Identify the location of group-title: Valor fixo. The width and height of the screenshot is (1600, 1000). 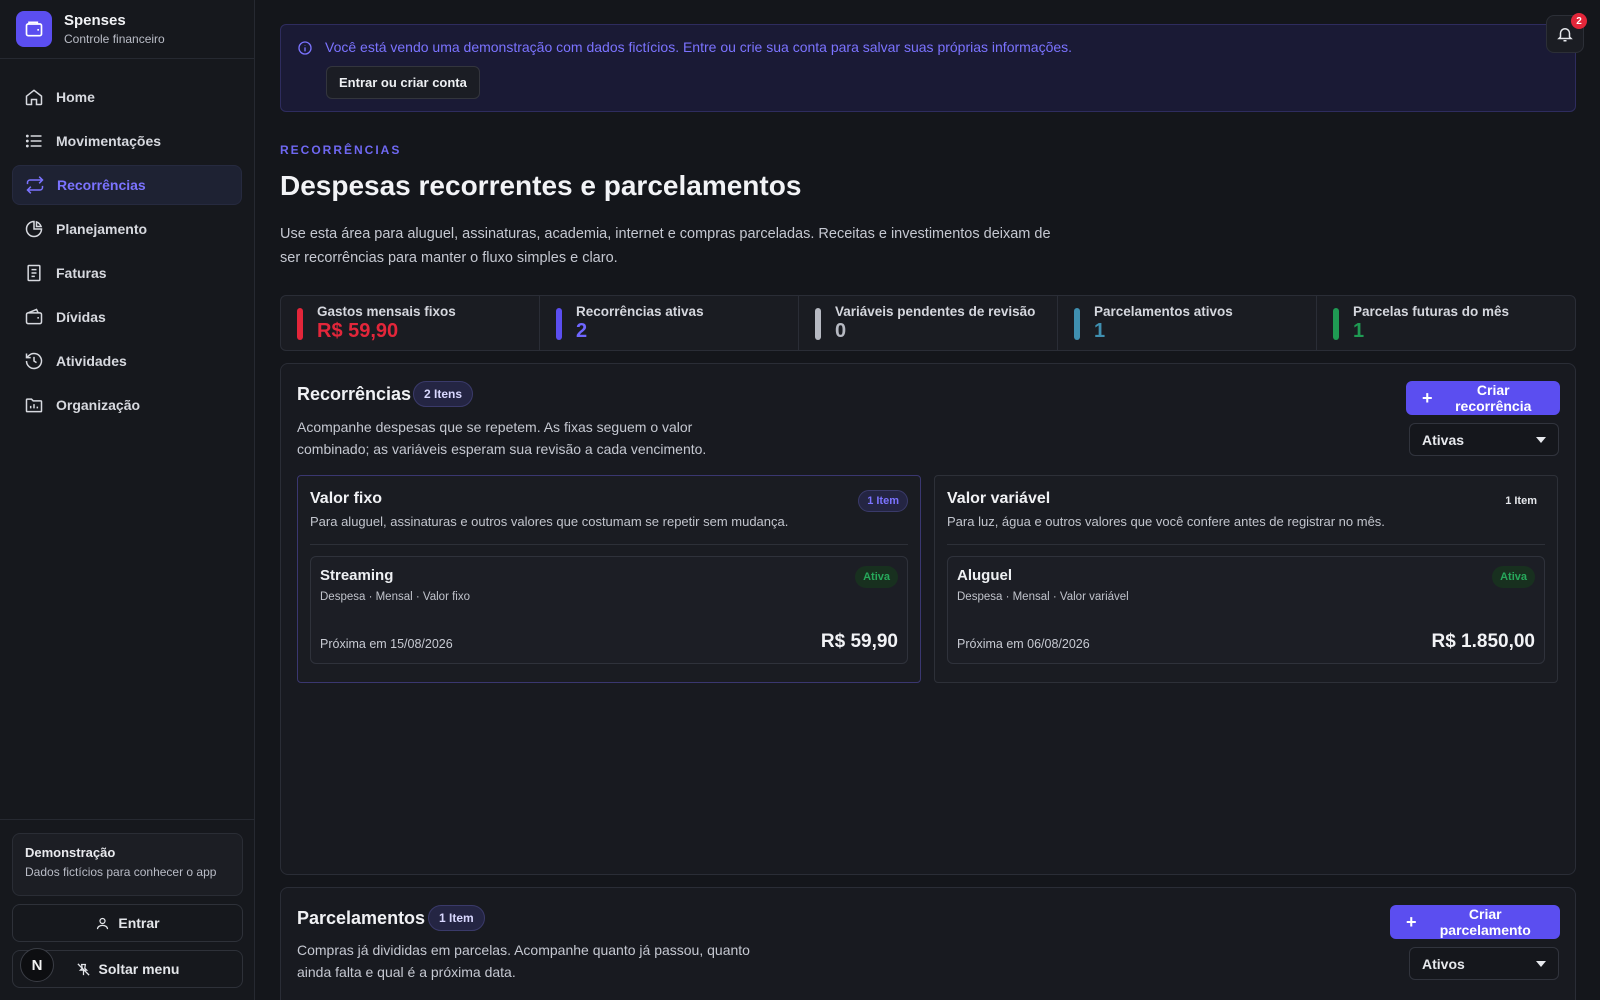
(346, 498).